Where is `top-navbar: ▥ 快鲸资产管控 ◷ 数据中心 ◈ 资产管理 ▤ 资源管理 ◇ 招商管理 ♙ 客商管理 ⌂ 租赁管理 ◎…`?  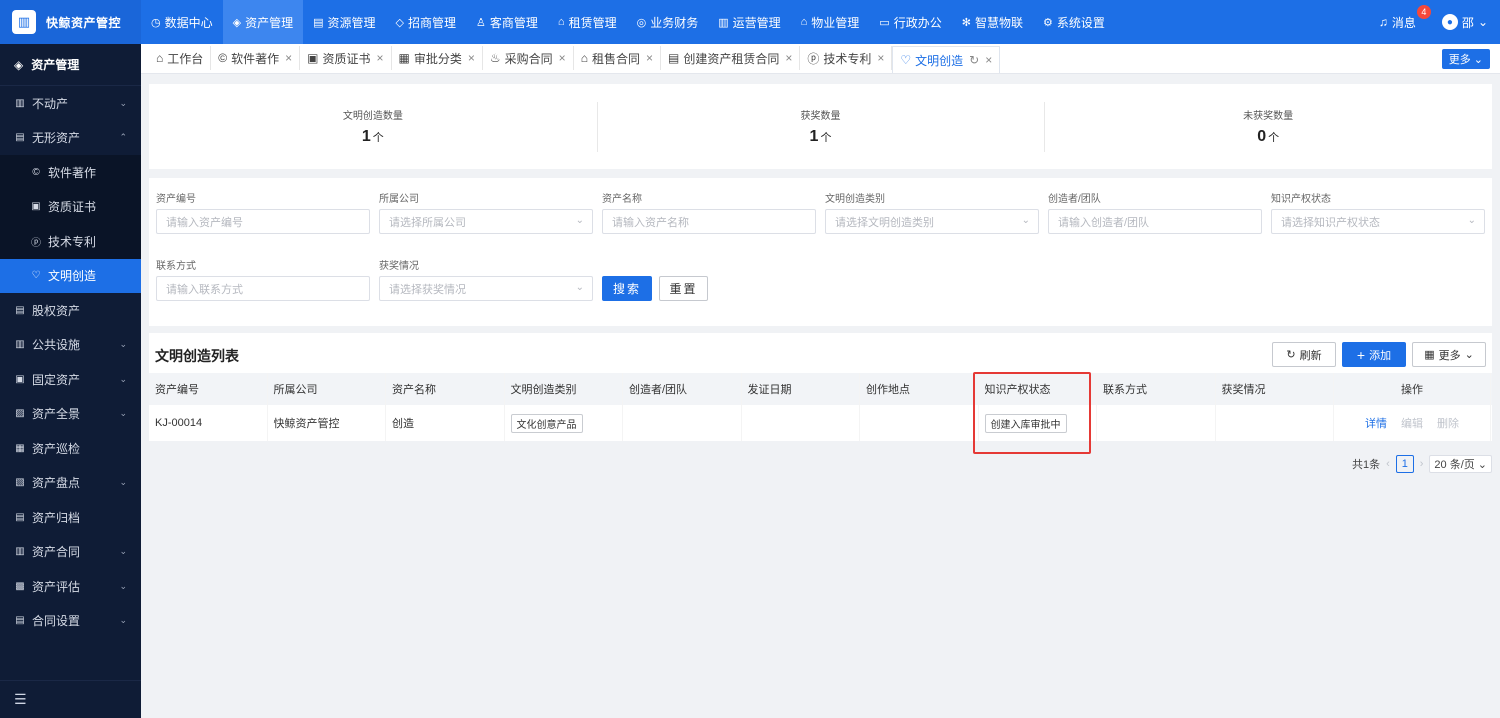
top-navbar: ▥ 快鲸资产管控 ◷ 数据中心 ◈ 资产管理 ▤ 资源管理 ◇ 招商管理 ♙ 客商管理 ⌂ 租赁管理 ◎… is located at coordinates (750, 22).